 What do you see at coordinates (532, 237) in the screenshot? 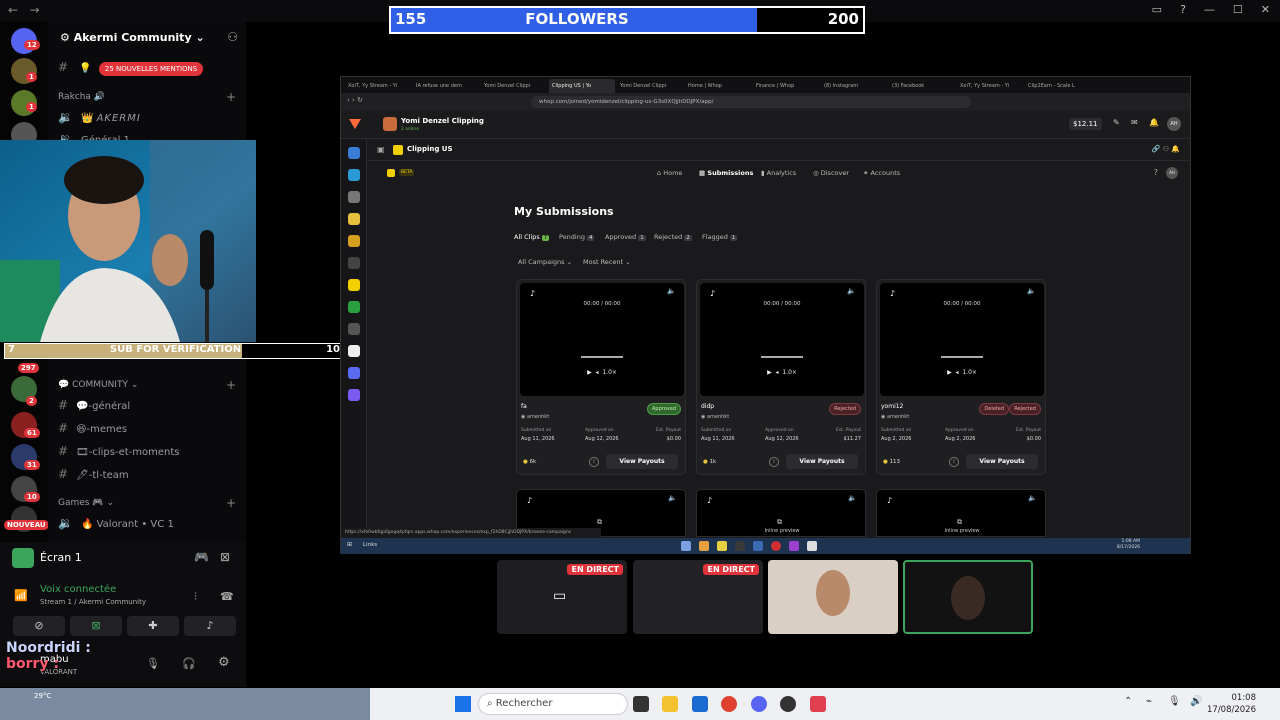
I see `filter-all-clips: All Clips 7` at bounding box center [532, 237].